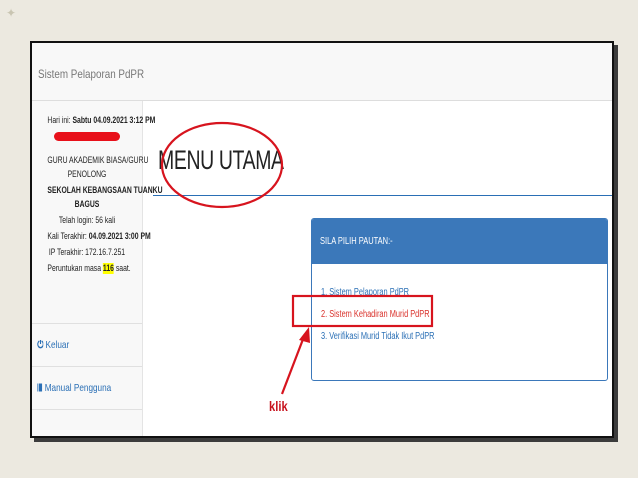 The image size is (638, 478). I want to click on book-icon, so click(40, 387).